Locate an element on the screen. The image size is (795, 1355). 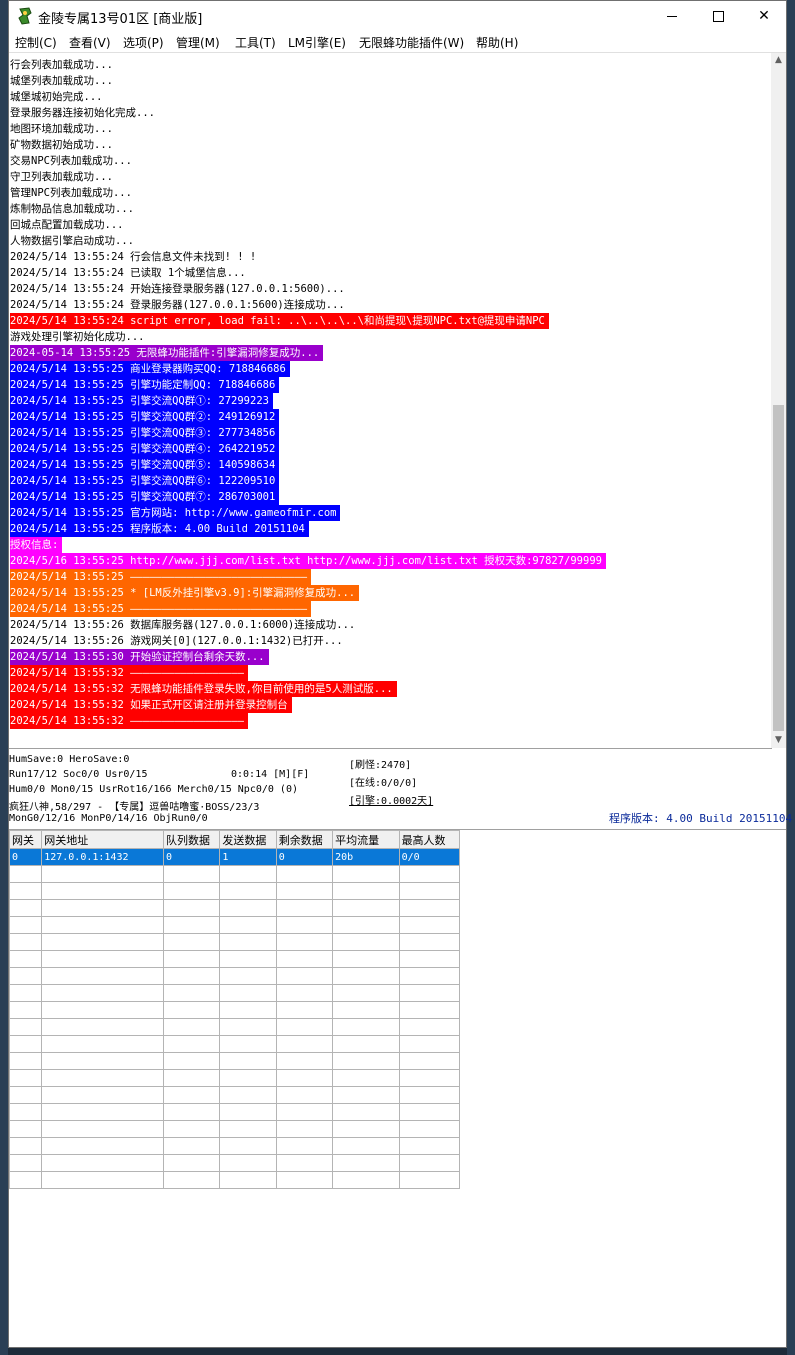
col-header-address: 网关地址 is located at coordinates (102, 839).